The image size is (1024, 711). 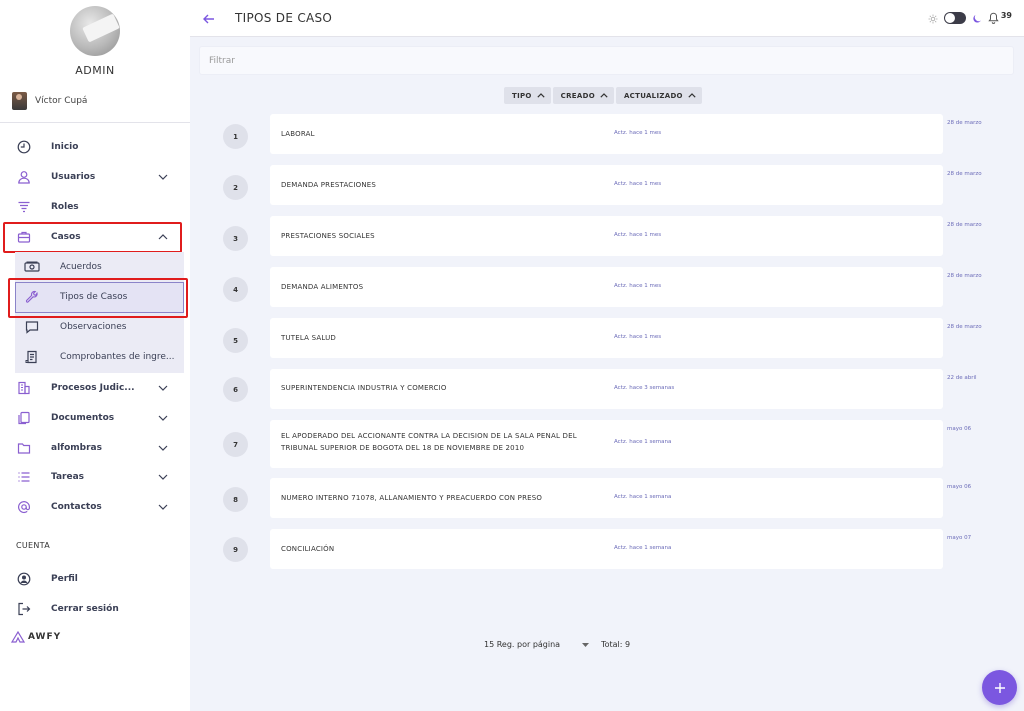 What do you see at coordinates (95, 477) in the screenshot?
I see `sidebar-item-tareas: Tareas` at bounding box center [95, 477].